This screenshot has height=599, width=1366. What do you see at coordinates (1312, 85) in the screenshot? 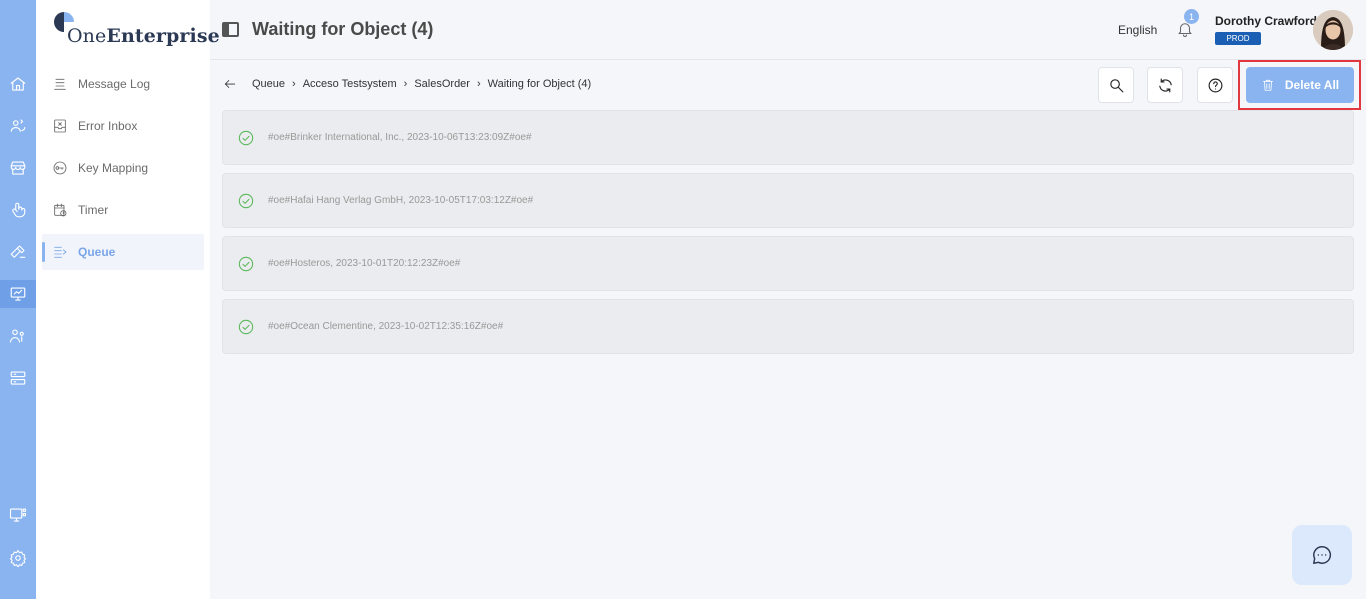
I see `delete-all-label: Delete All` at bounding box center [1312, 85].